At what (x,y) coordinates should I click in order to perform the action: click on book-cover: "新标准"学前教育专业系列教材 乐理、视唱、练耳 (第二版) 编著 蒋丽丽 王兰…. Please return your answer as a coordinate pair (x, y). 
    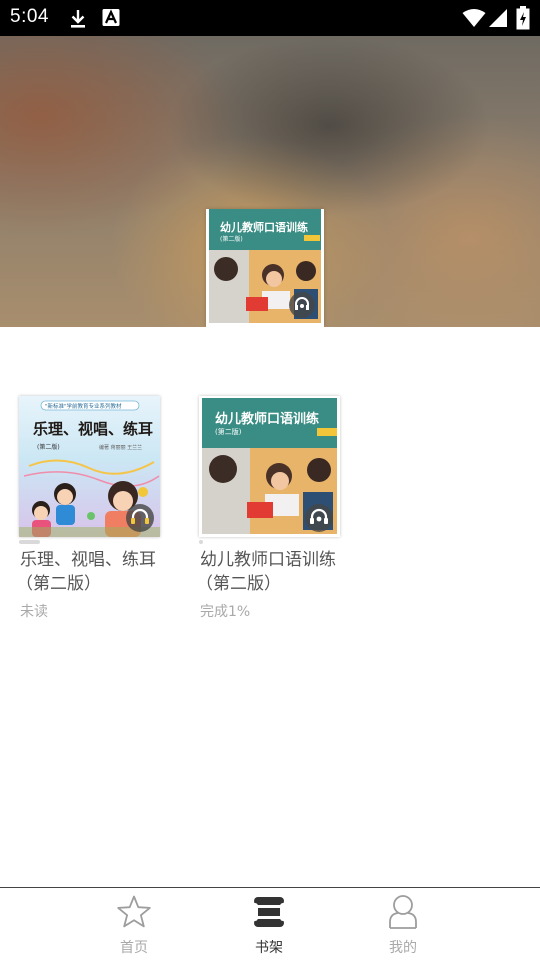
    Looking at the image, I should click on (89, 466).